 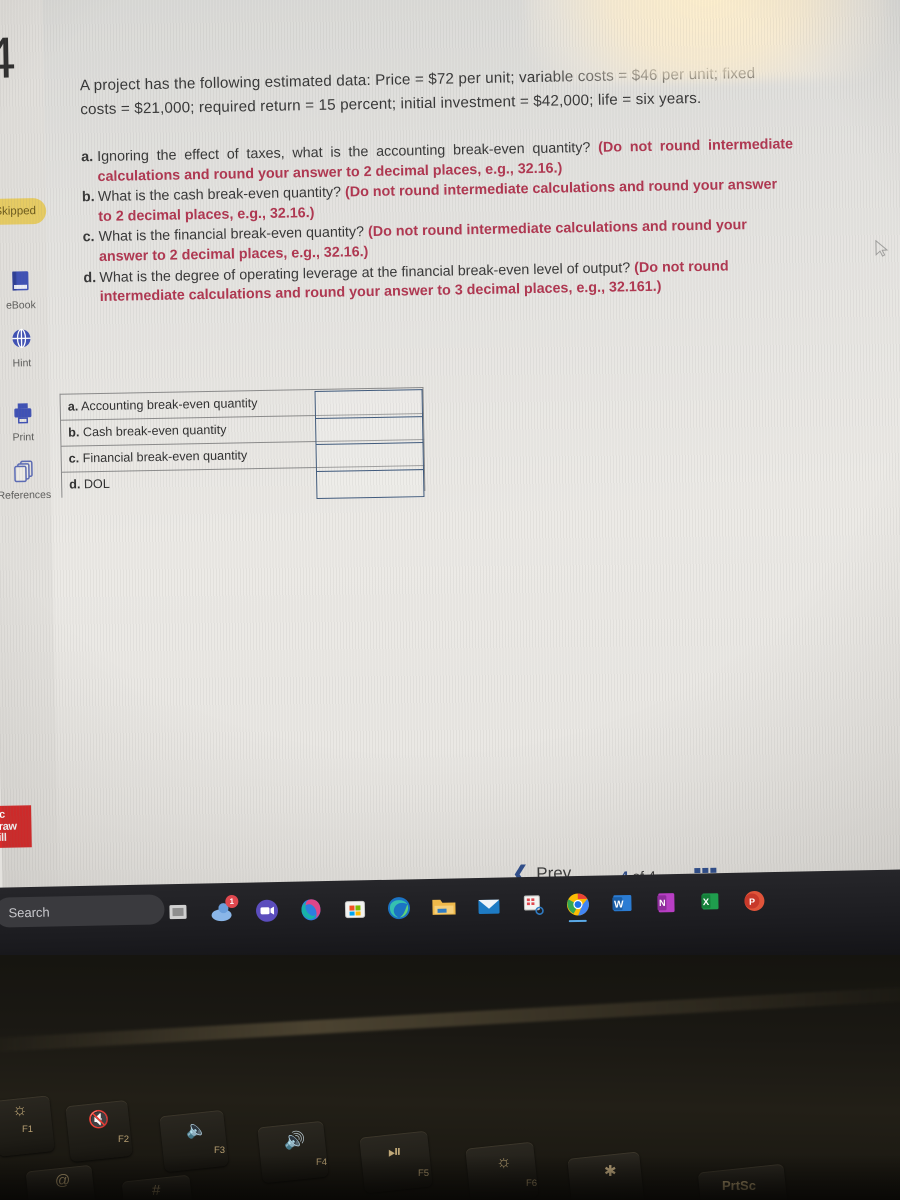 What do you see at coordinates (370, 483) in the screenshot?
I see `answer-input-d` at bounding box center [370, 483].